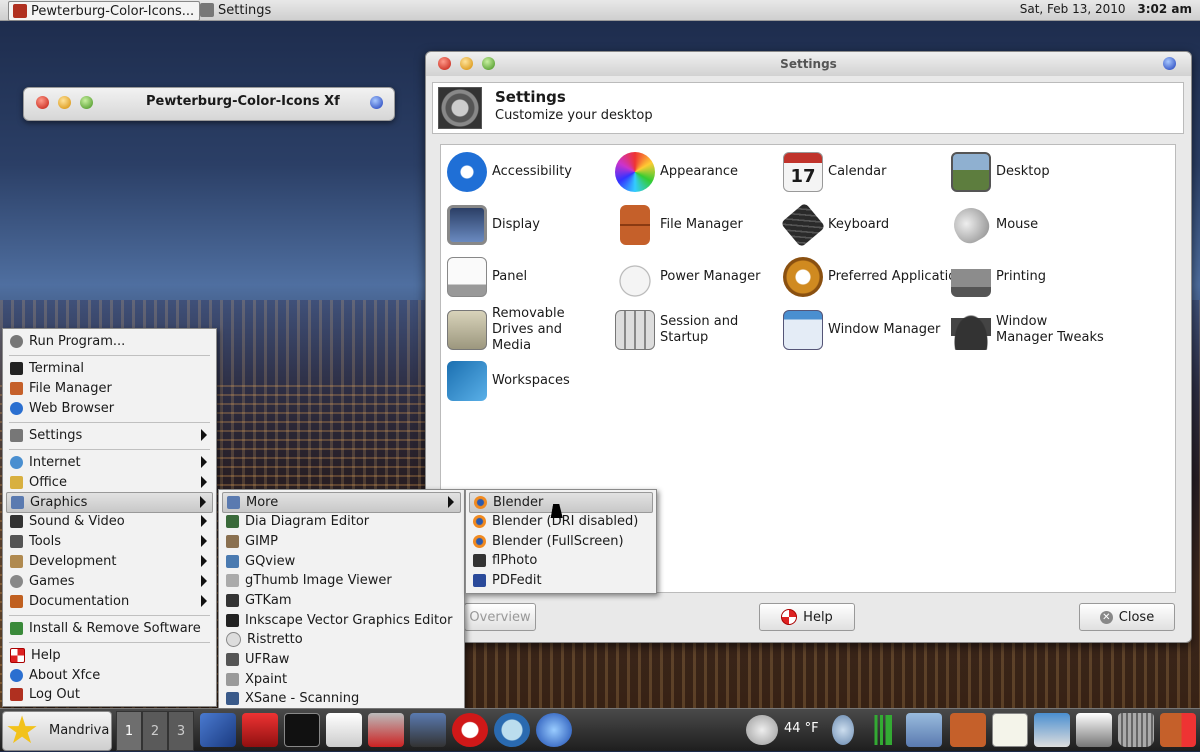 This screenshot has height=752, width=1200. Describe the element at coordinates (493, 225) in the screenshot. I see `settings-item-display: Display` at that location.